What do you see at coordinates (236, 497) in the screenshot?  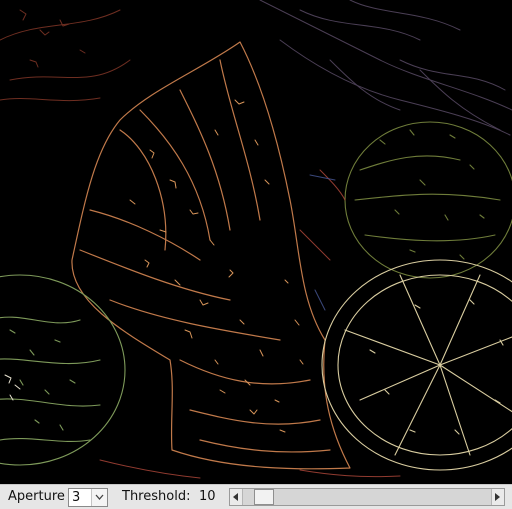 I see `slider-left-arrow-icon` at bounding box center [236, 497].